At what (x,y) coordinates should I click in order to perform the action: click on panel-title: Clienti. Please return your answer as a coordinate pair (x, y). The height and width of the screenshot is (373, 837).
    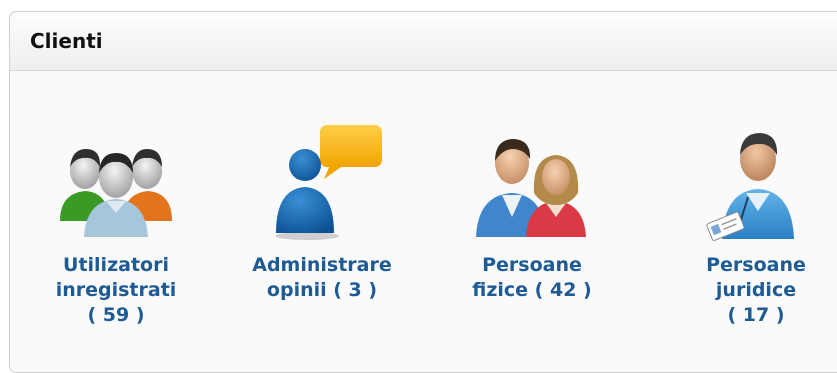
    Looking at the image, I should click on (66, 41).